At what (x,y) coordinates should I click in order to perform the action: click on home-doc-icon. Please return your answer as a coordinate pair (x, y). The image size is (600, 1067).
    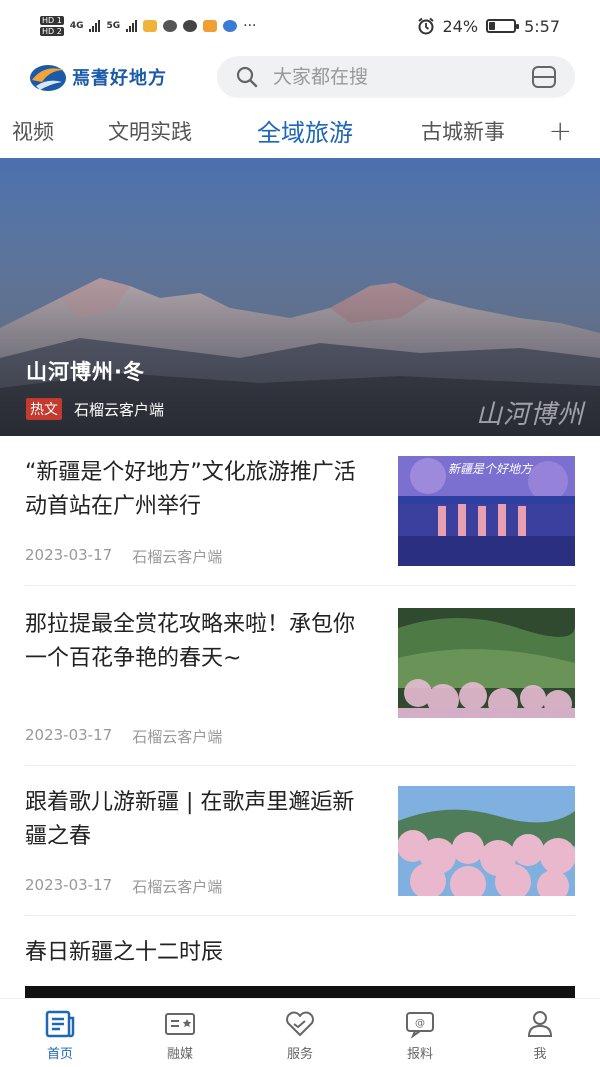
    Looking at the image, I should click on (60, 1024).